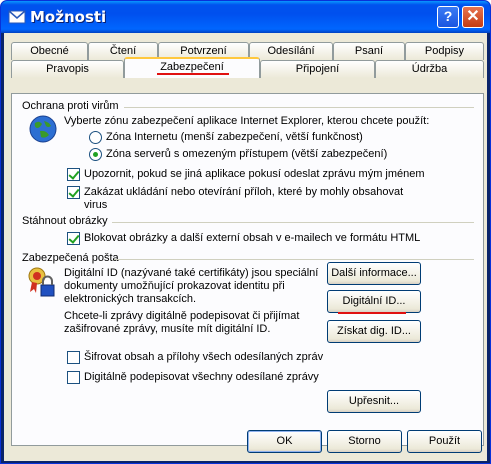 This screenshot has width=491, height=464. What do you see at coordinates (49, 51) in the screenshot?
I see `tab-obecne: Obecné` at bounding box center [49, 51].